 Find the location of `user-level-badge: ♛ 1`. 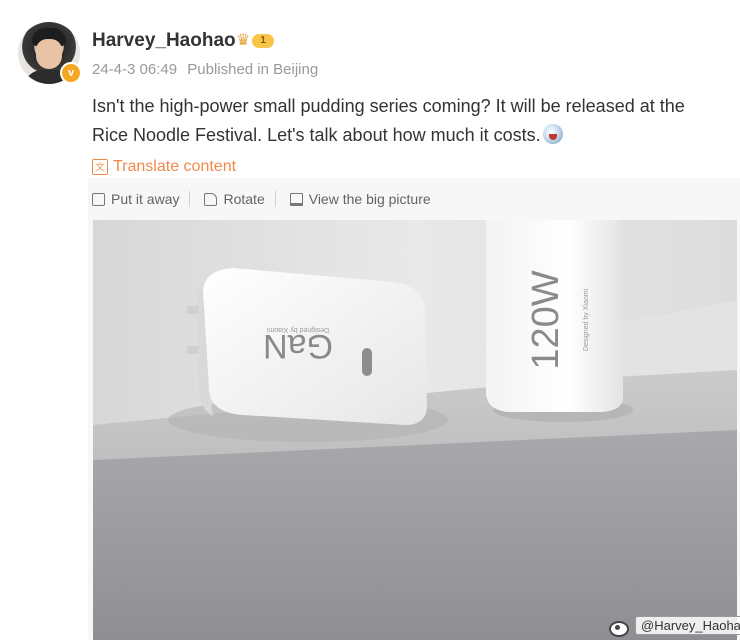

user-level-badge: ♛ 1 is located at coordinates (255, 41).